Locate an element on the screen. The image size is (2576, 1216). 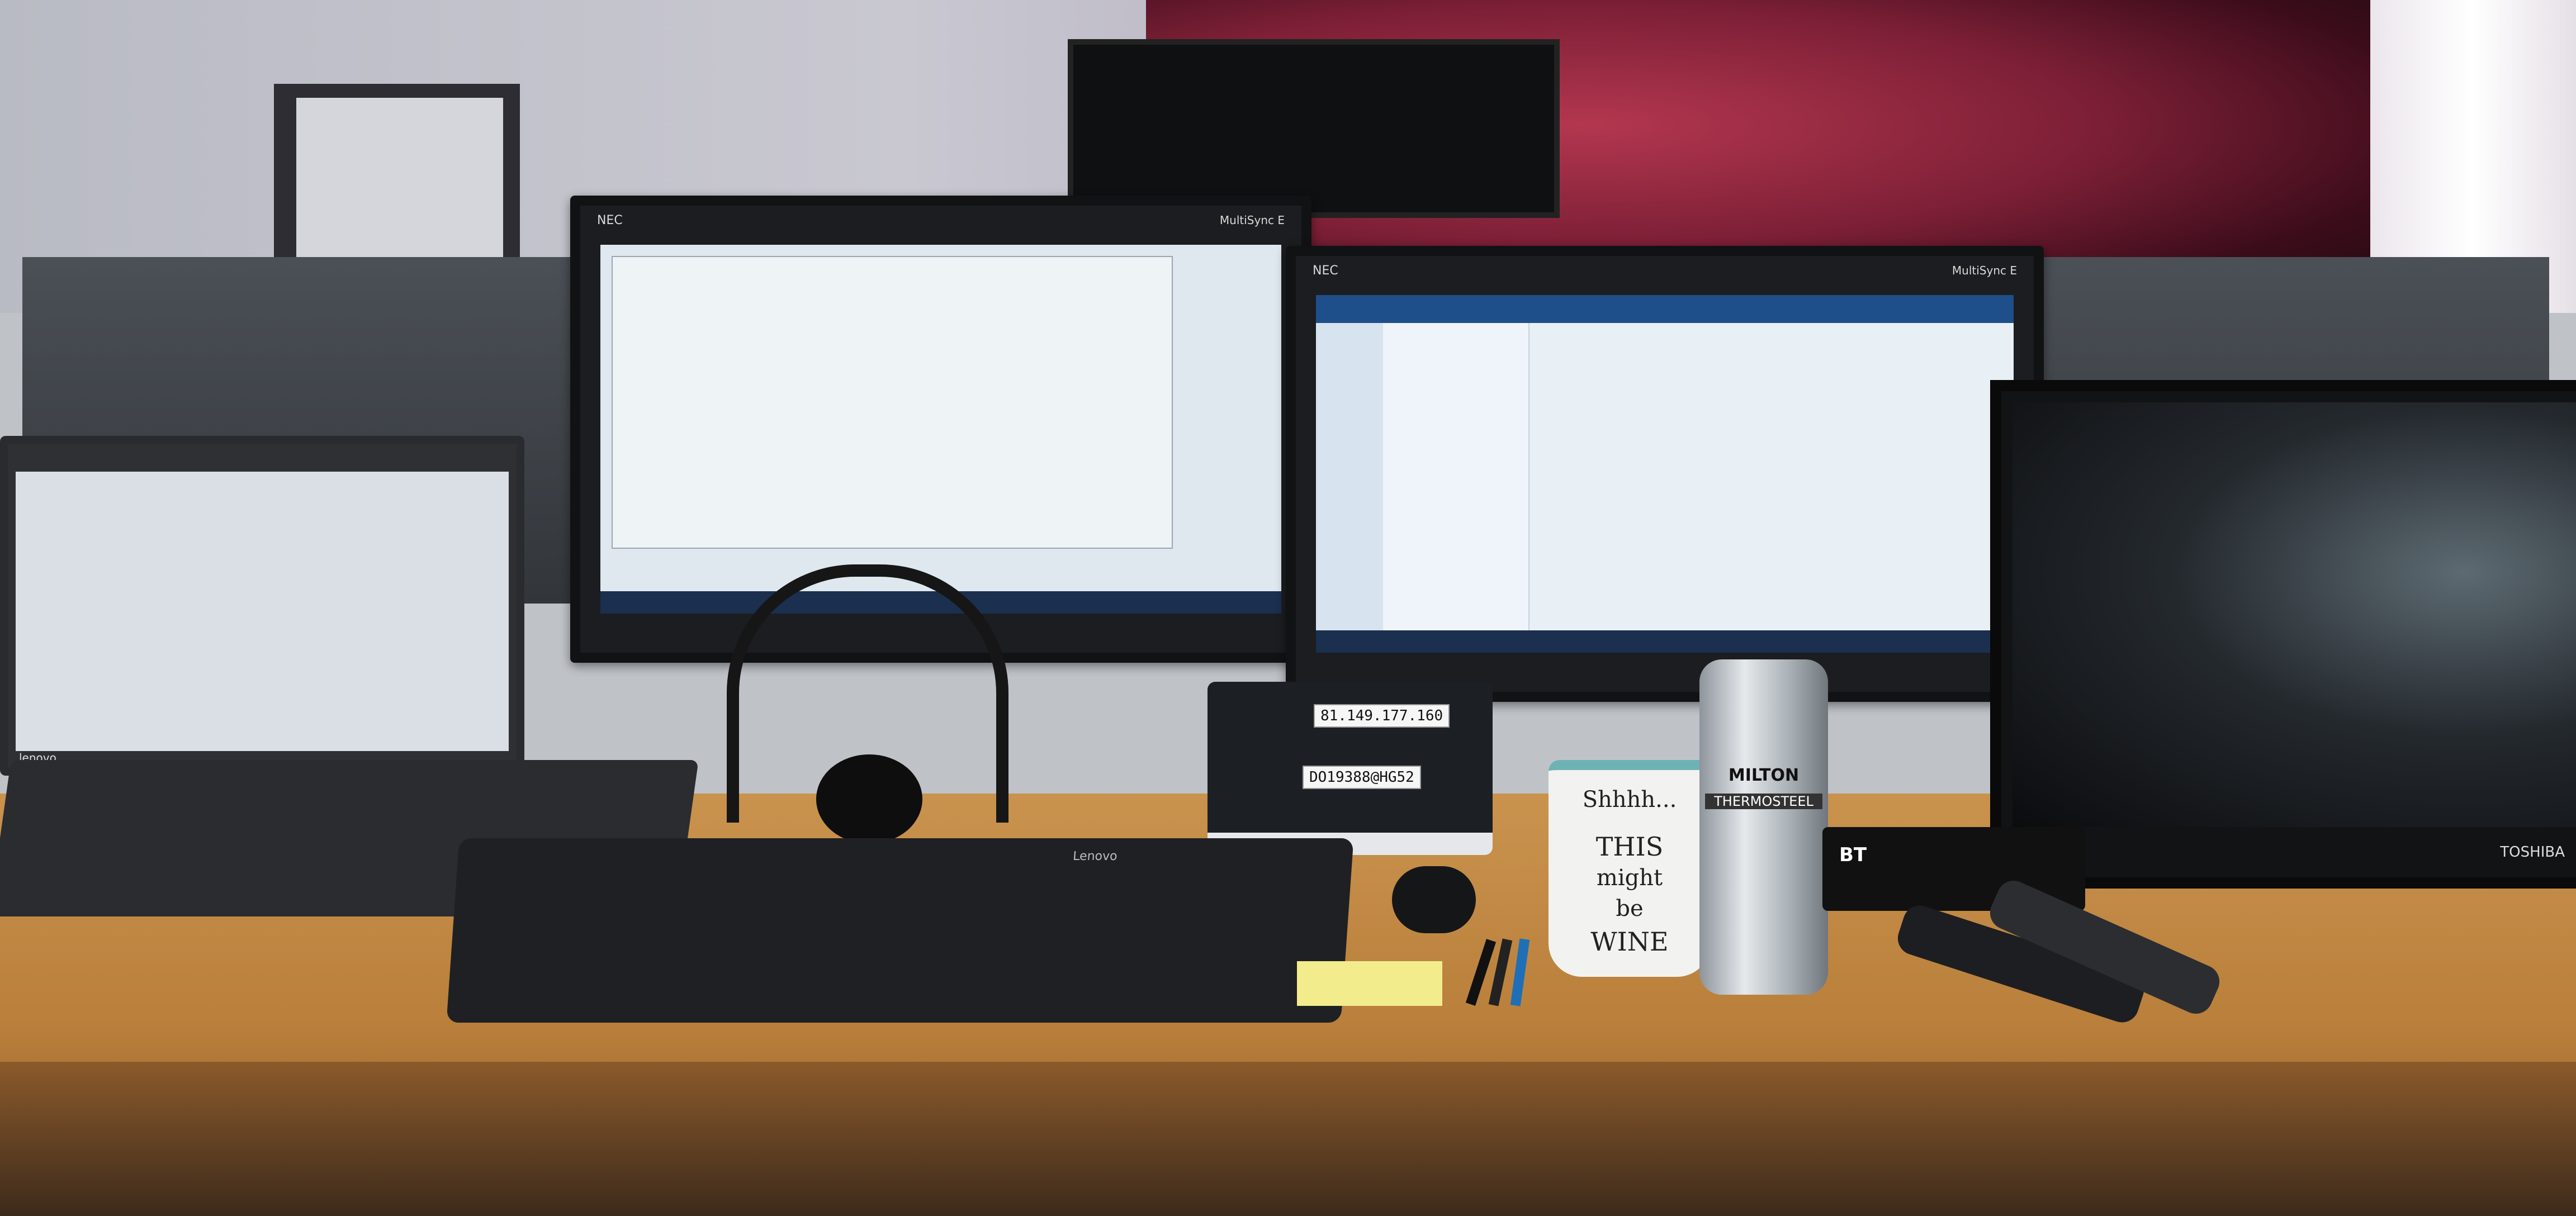
mug-text-3: might is located at coordinates (1629, 878).